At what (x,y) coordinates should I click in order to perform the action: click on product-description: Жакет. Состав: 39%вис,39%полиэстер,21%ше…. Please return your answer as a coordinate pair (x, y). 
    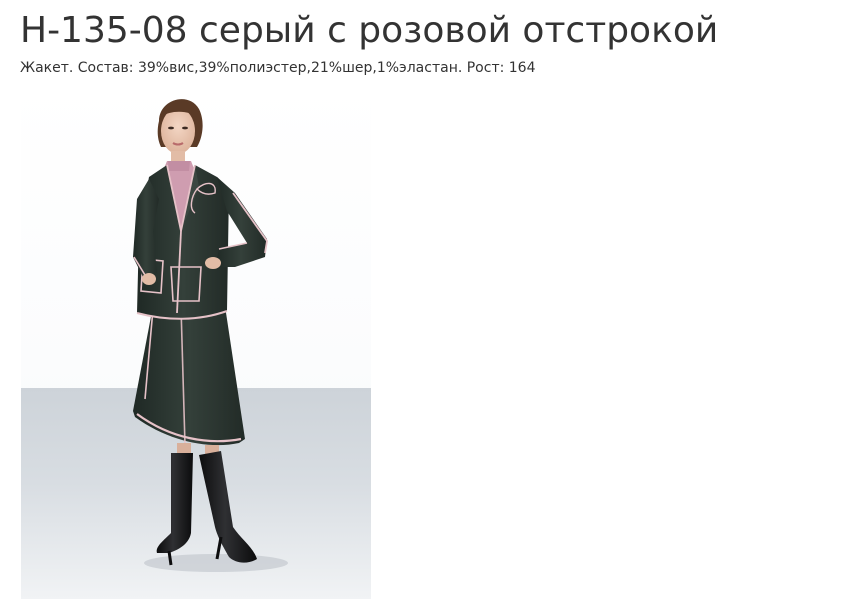
    Looking at the image, I should click on (278, 68).